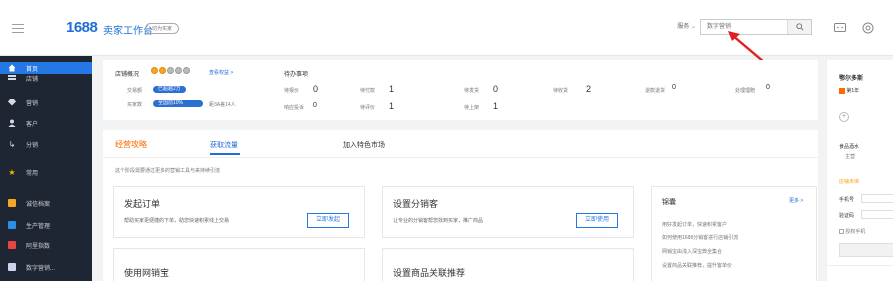  Describe the element at coordinates (18, 29) in the screenshot. I see `menu-icon` at that location.